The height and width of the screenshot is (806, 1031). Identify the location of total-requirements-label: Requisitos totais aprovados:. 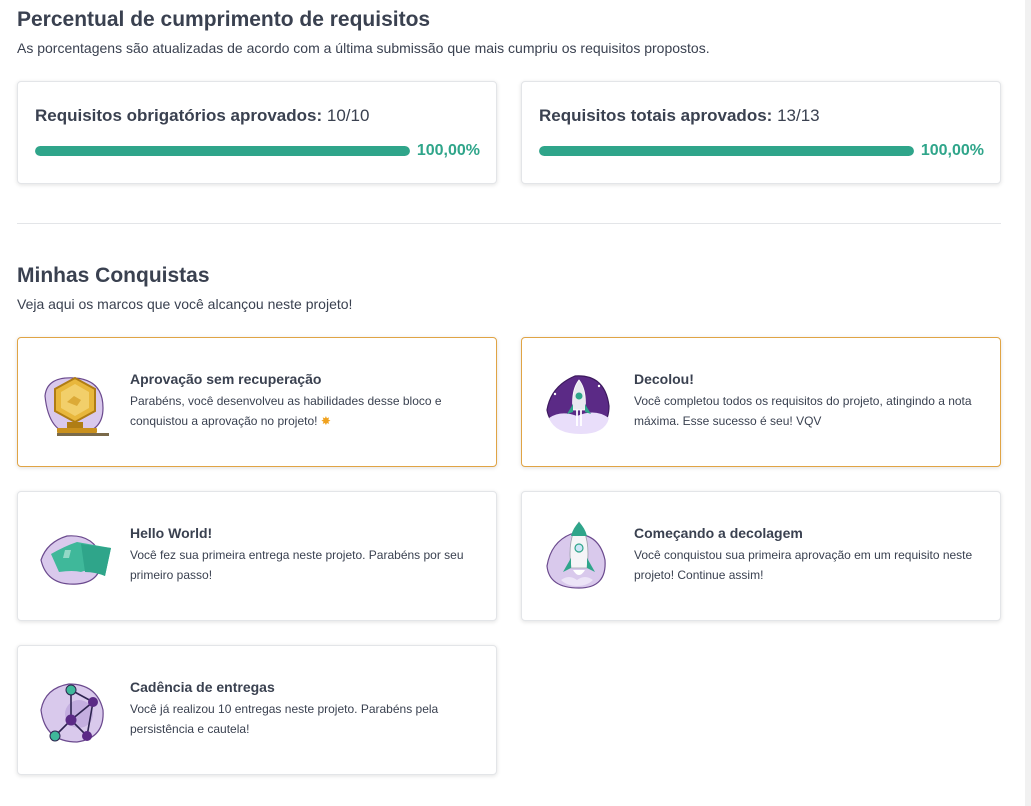
(656, 115).